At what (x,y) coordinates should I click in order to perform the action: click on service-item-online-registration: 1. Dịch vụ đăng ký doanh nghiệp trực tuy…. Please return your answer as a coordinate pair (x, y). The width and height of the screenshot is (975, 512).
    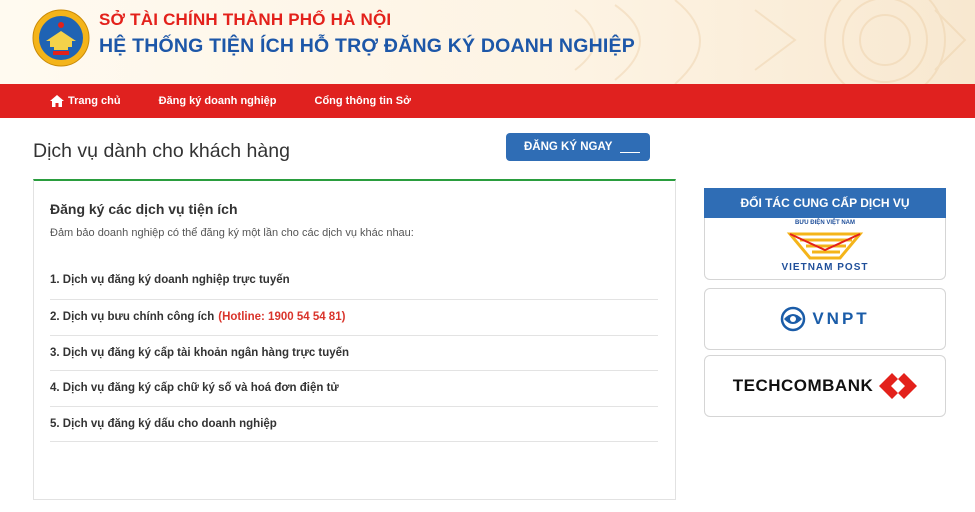
    Looking at the image, I should click on (354, 280).